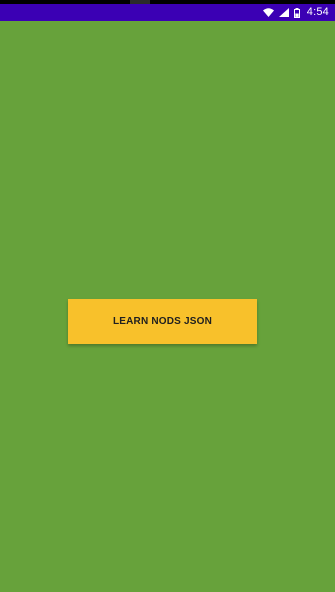 The image size is (335, 592). What do you see at coordinates (162, 321) in the screenshot?
I see `learn-nods-json-button: LEARN NODS JSON` at bounding box center [162, 321].